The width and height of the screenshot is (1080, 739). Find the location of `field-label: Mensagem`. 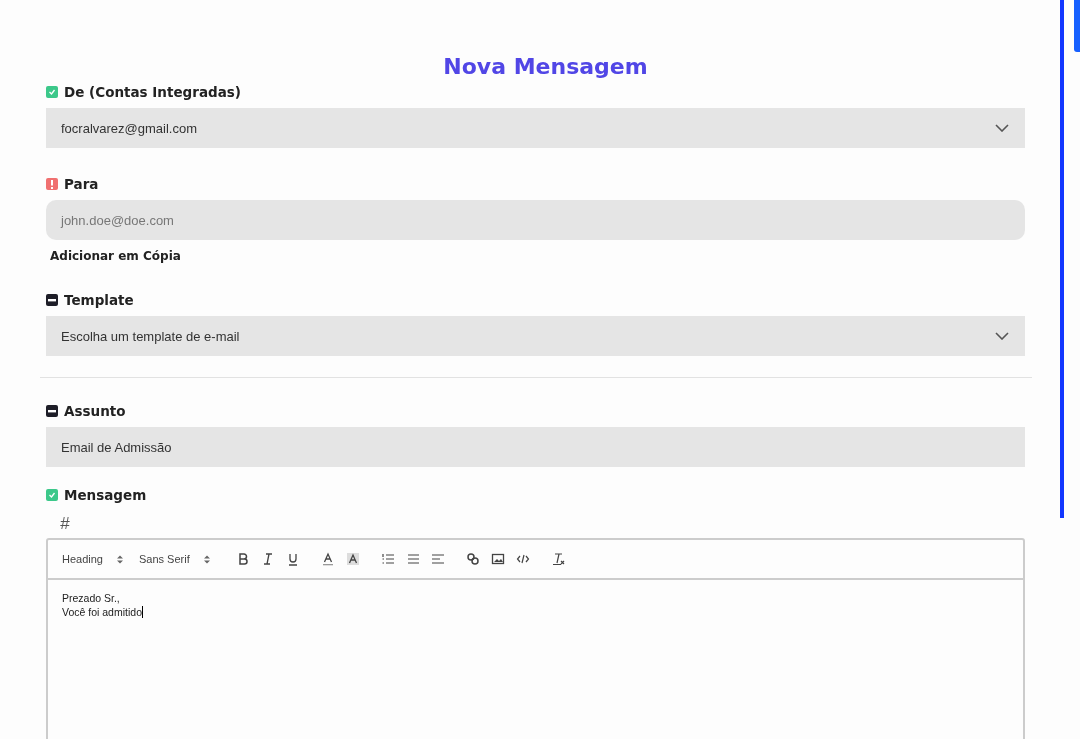

field-label: Mensagem is located at coordinates (105, 495).